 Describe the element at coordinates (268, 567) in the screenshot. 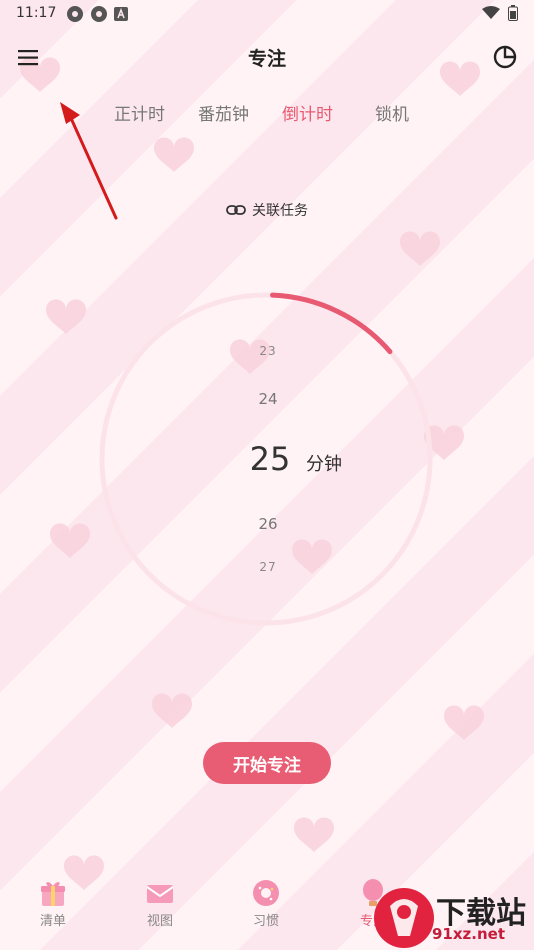

I see `picker-option: 27` at that location.